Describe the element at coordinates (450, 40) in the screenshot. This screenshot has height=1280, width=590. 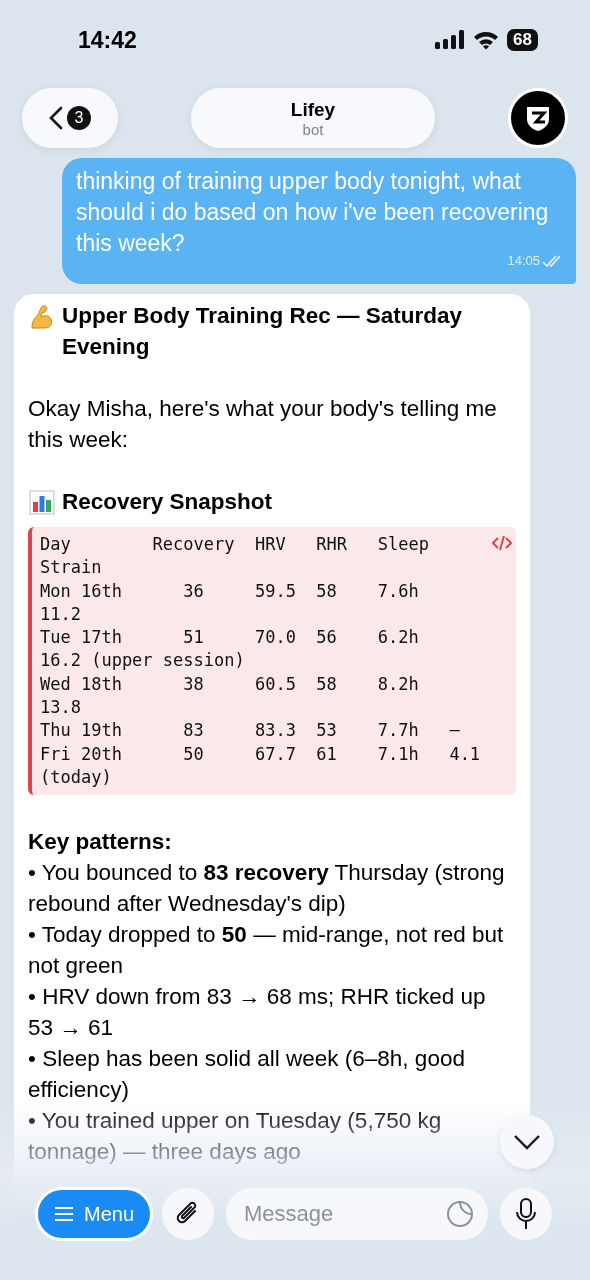
I see `signal-icon` at that location.